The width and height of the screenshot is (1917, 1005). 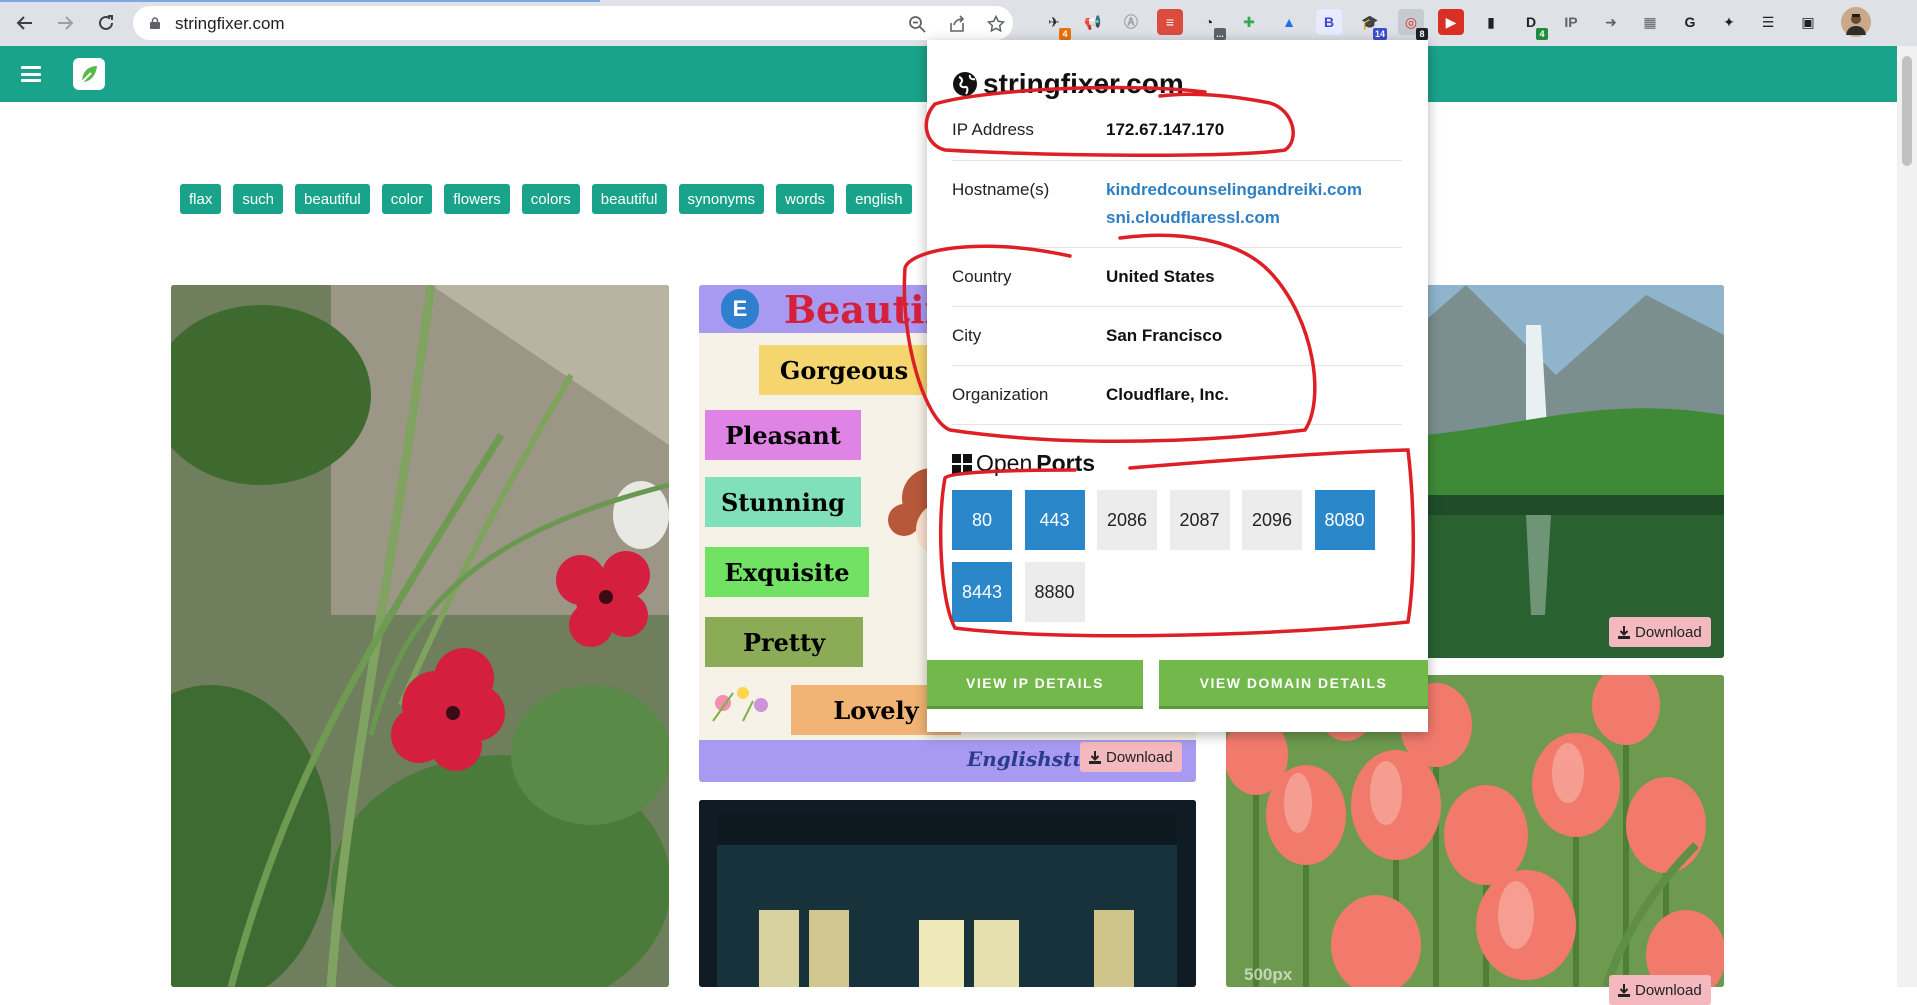 What do you see at coordinates (1193, 218) in the screenshot?
I see `hostname-link: sni.cloudflaressl.com` at bounding box center [1193, 218].